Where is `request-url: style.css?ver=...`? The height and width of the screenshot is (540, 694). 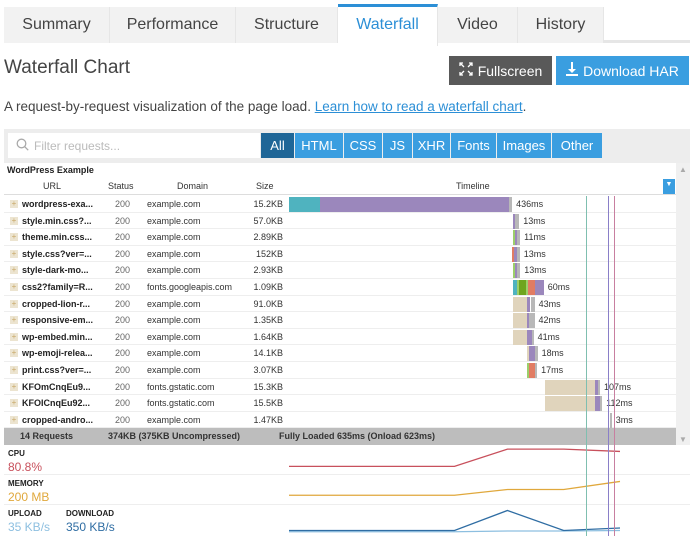
request-url: style.css?ver=... is located at coordinates (57, 253).